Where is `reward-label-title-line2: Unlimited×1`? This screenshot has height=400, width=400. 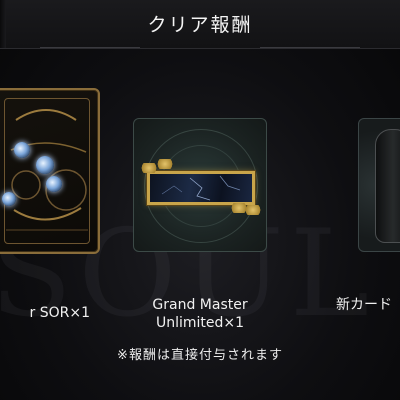
reward-label-title-line2: Unlimited×1 is located at coordinates (200, 323).